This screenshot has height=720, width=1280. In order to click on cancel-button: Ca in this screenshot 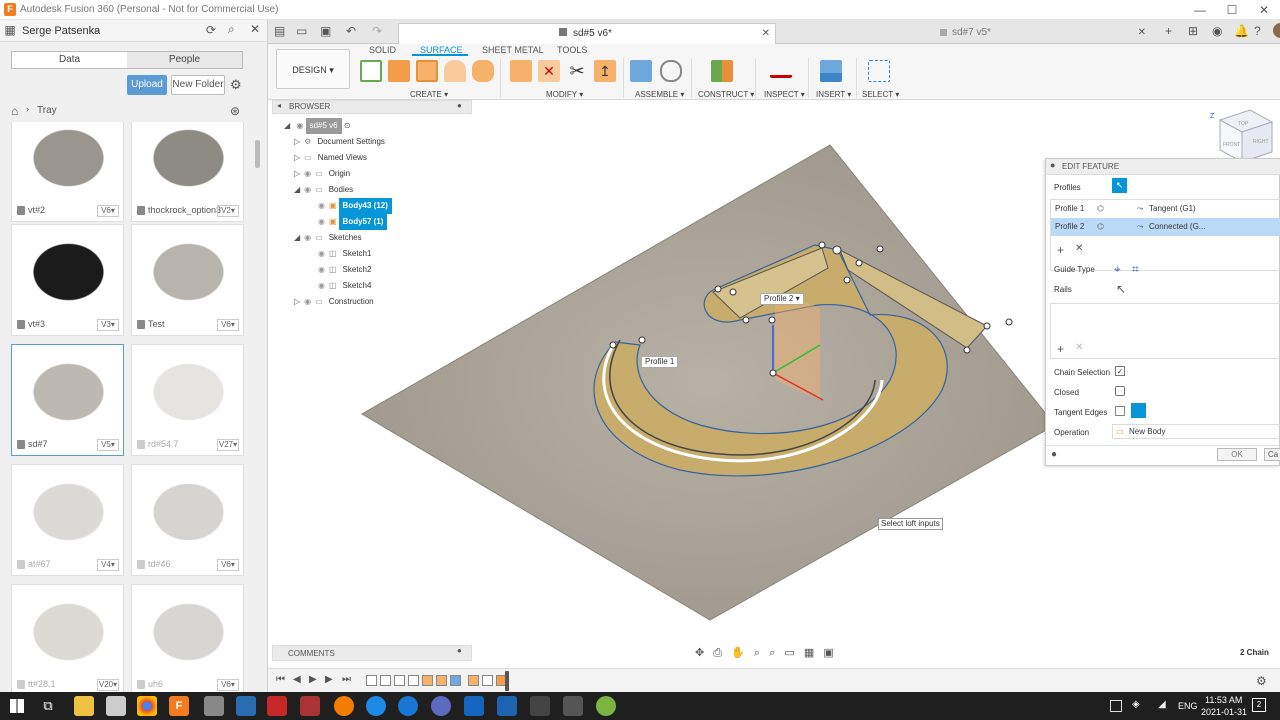, I will do `click(1272, 454)`.